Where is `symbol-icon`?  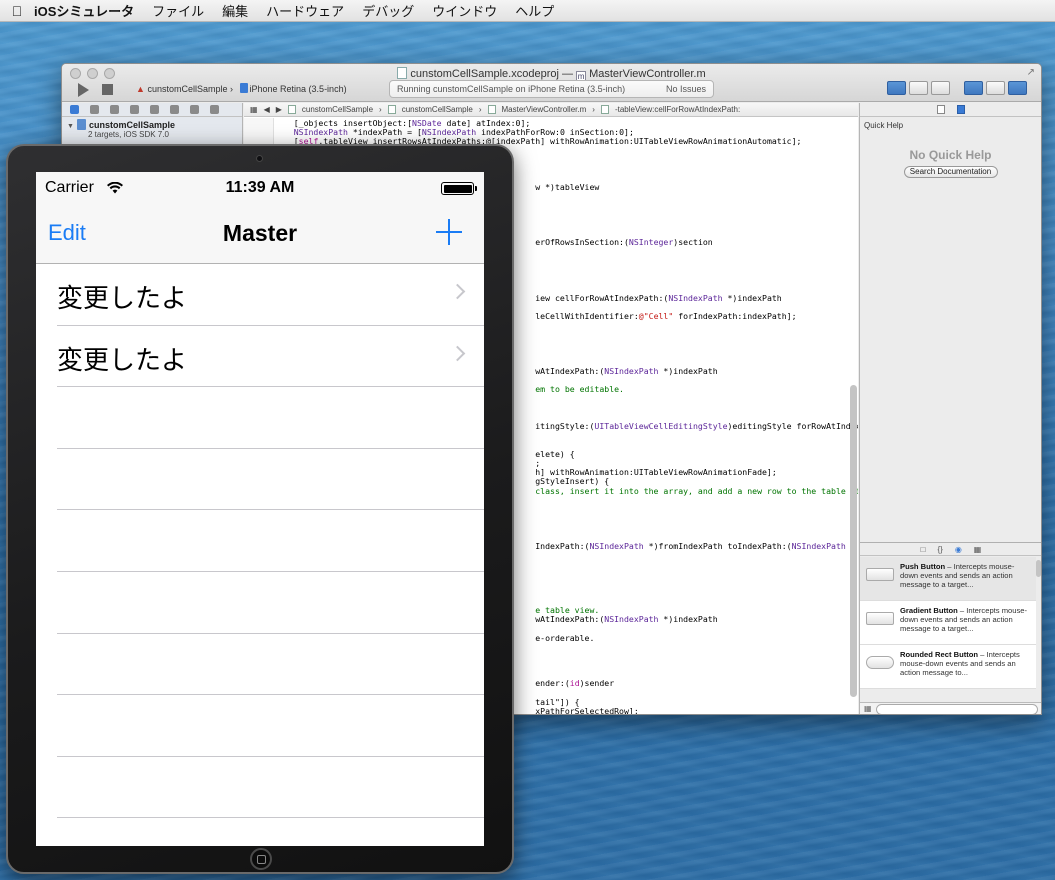
symbol-icon is located at coordinates (94, 109).